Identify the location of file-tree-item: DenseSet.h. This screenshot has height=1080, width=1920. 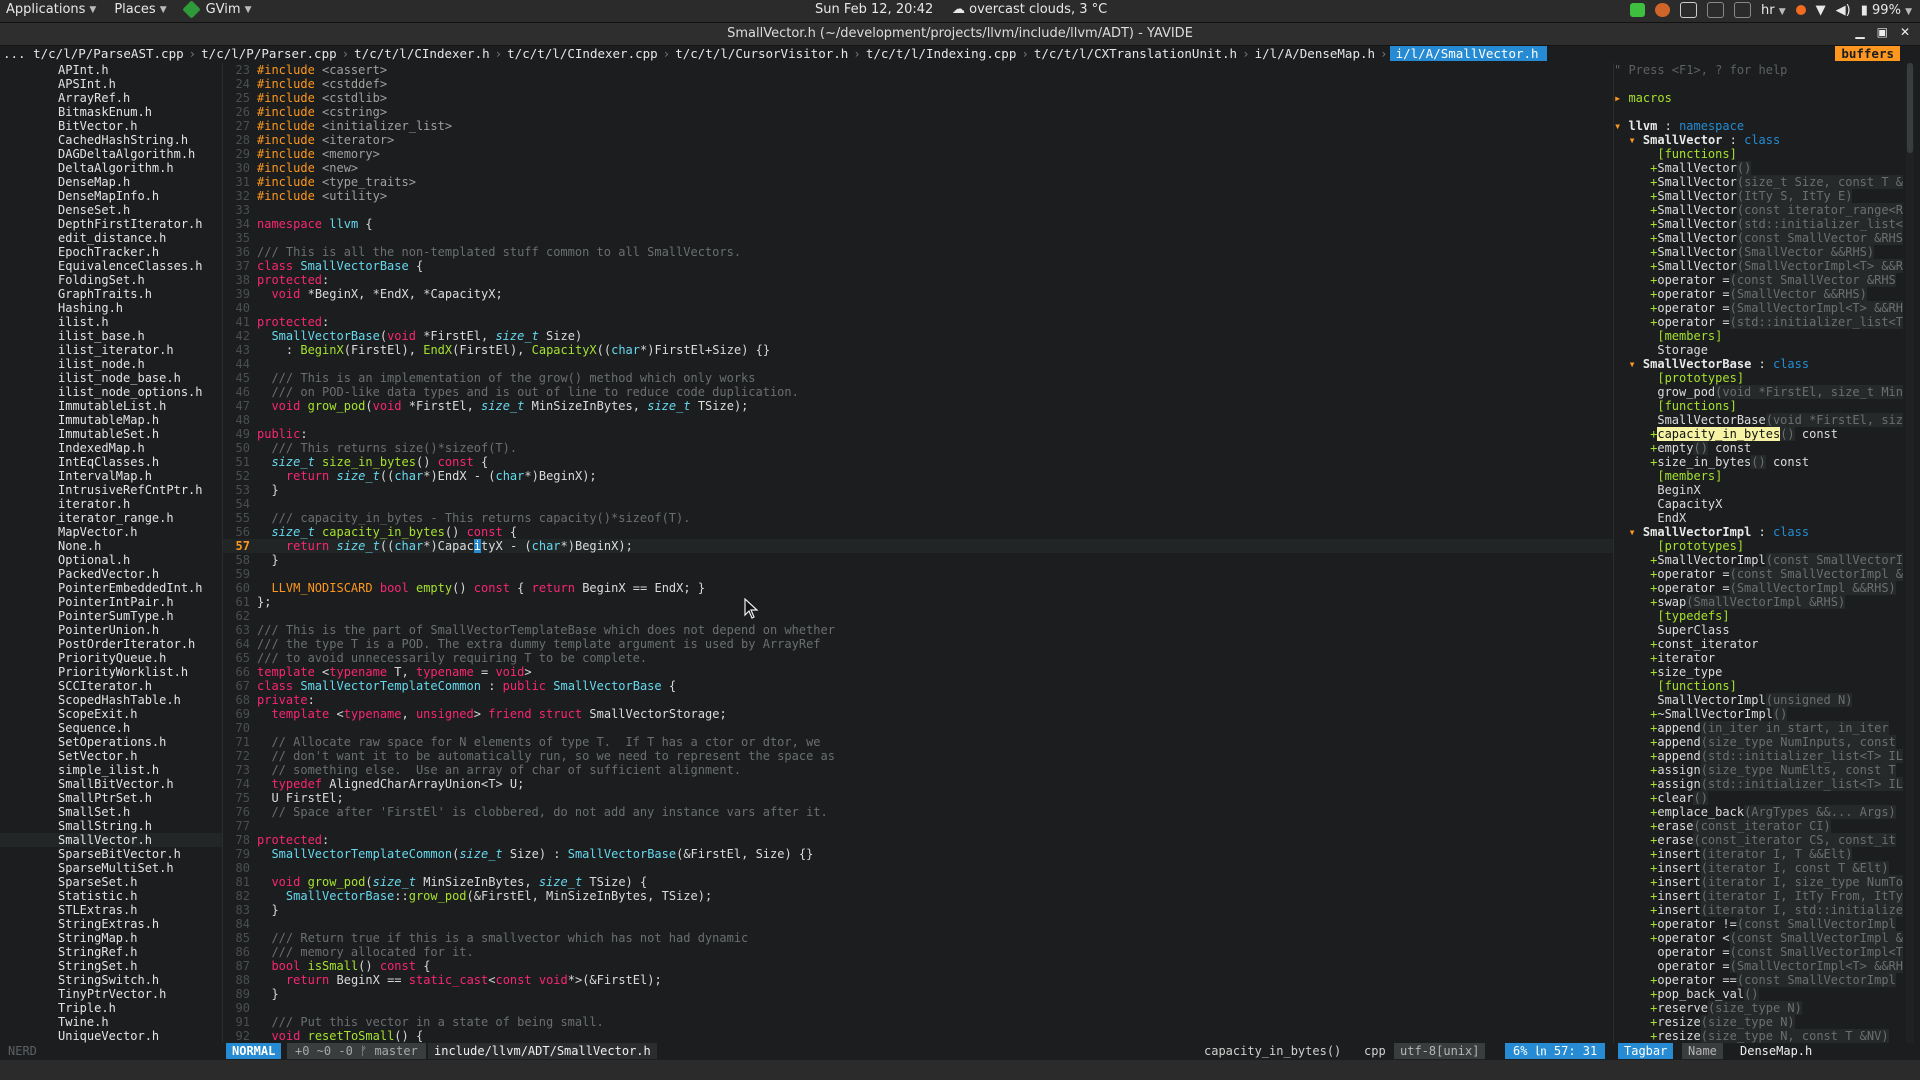
(111, 210).